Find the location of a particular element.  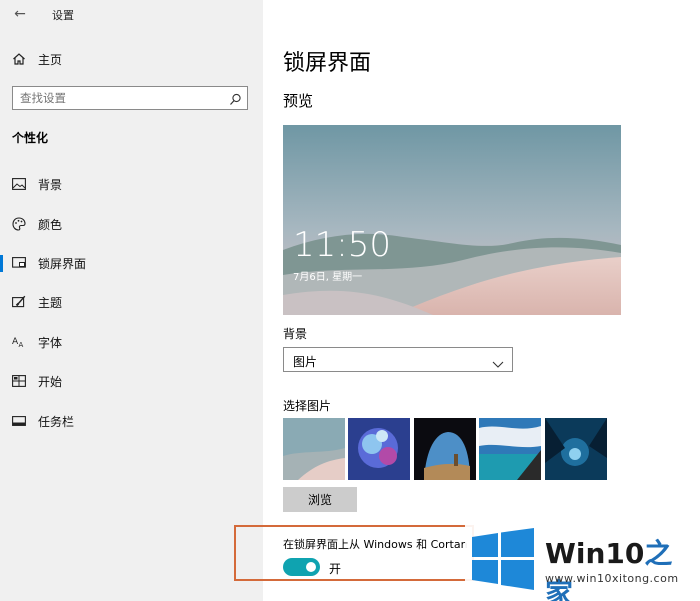

search-icon is located at coordinates (235, 100).